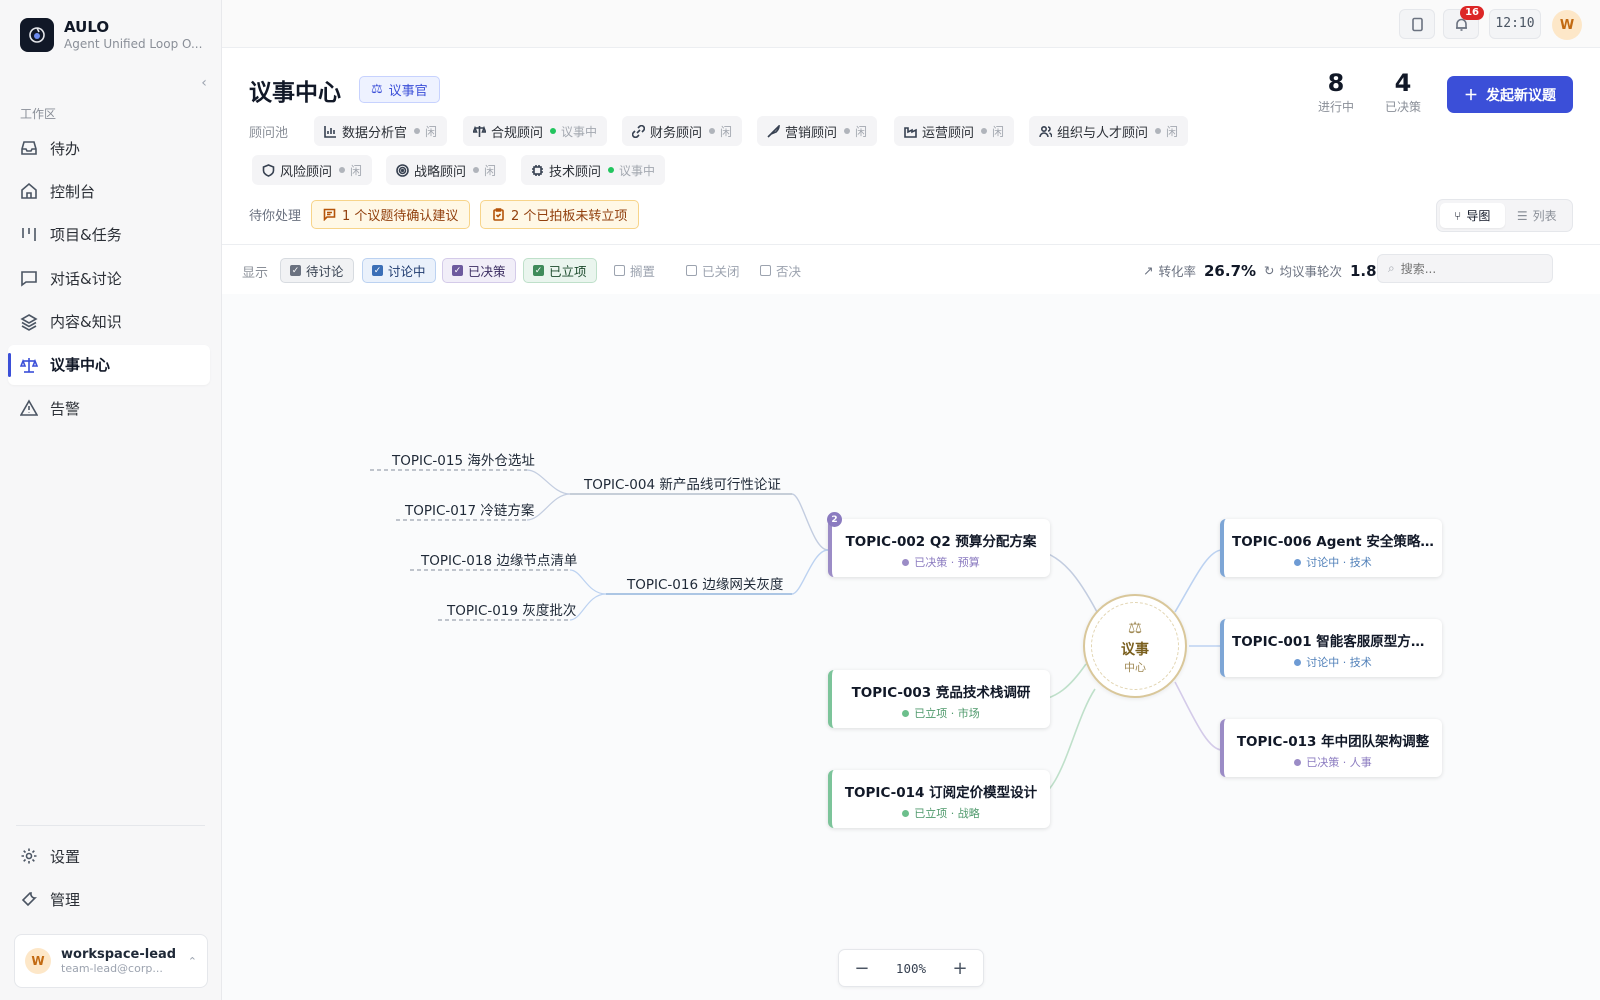  I want to click on advisor-name: 组织与人才顾问, so click(1103, 133).